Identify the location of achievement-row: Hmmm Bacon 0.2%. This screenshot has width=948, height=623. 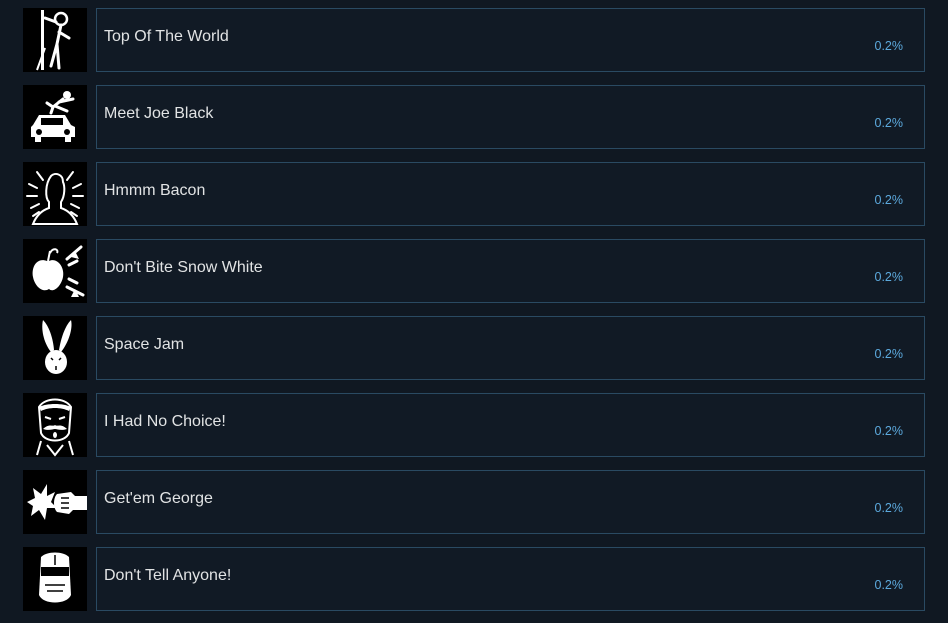
(474, 195).